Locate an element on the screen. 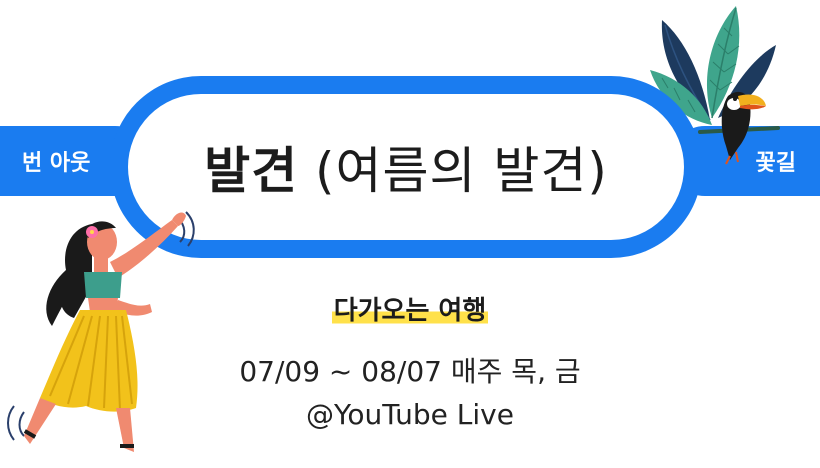  tagline-block: 다가오는 여행 is located at coordinates (410, 308).